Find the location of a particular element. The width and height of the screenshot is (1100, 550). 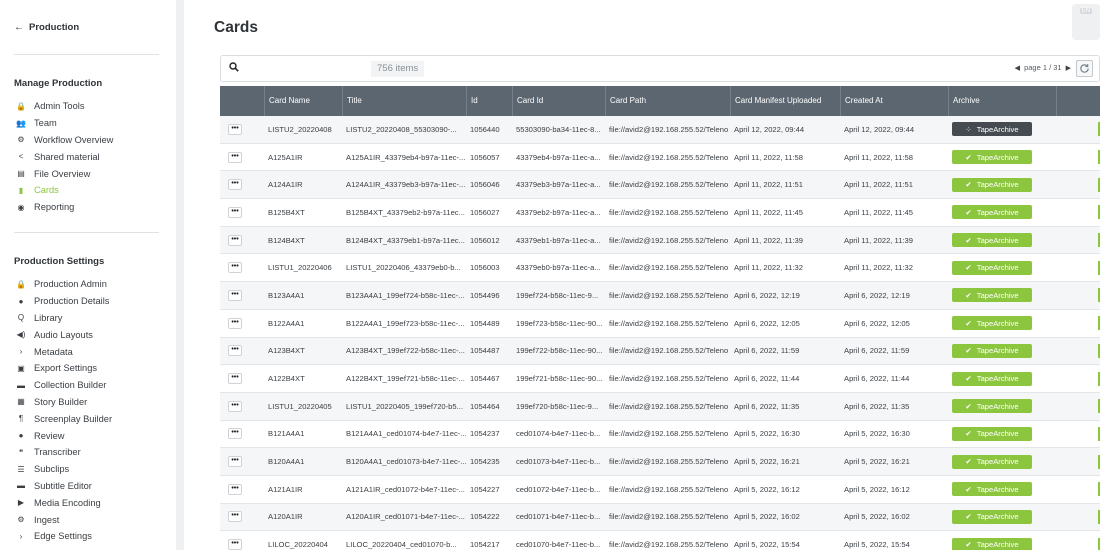

column-header: Card Path is located at coordinates (667, 101).